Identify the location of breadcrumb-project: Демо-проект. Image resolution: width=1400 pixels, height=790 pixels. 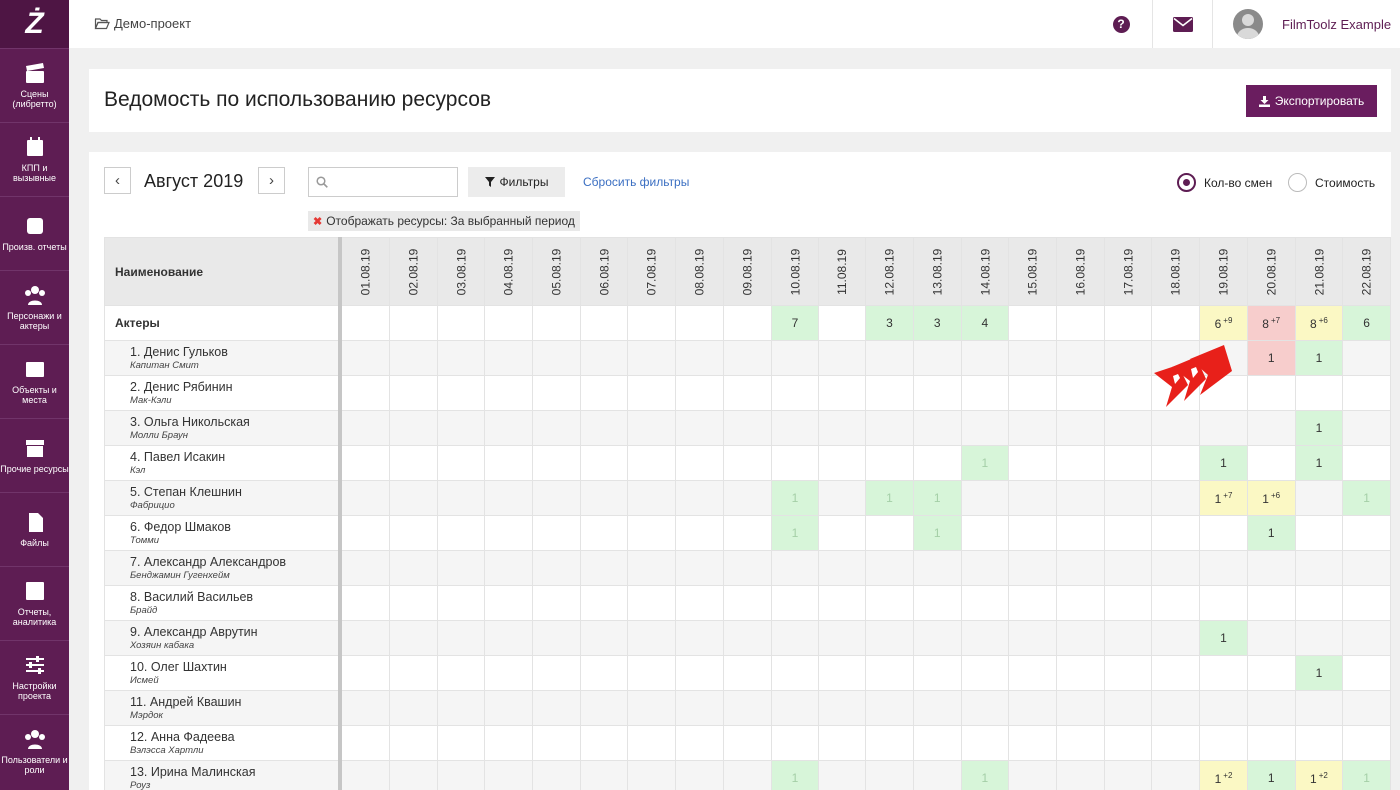
(152, 23).